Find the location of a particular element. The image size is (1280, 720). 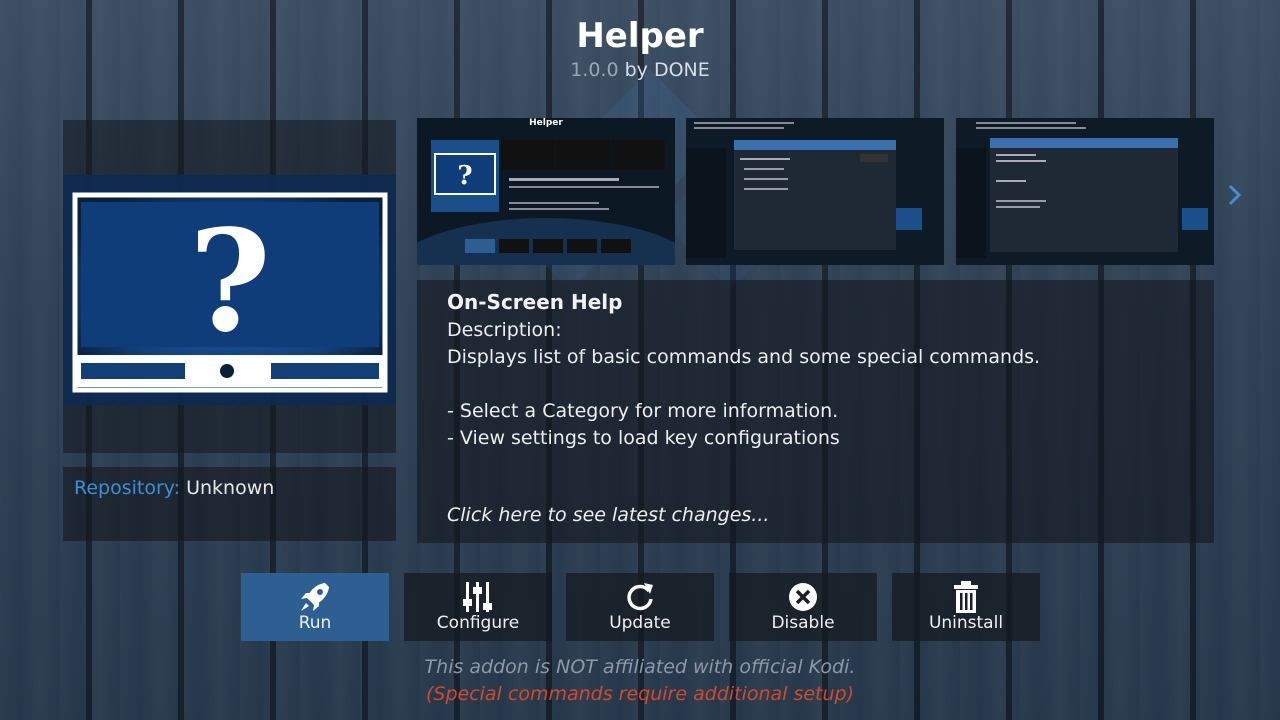

configure-label: Configure is located at coordinates (478, 623).